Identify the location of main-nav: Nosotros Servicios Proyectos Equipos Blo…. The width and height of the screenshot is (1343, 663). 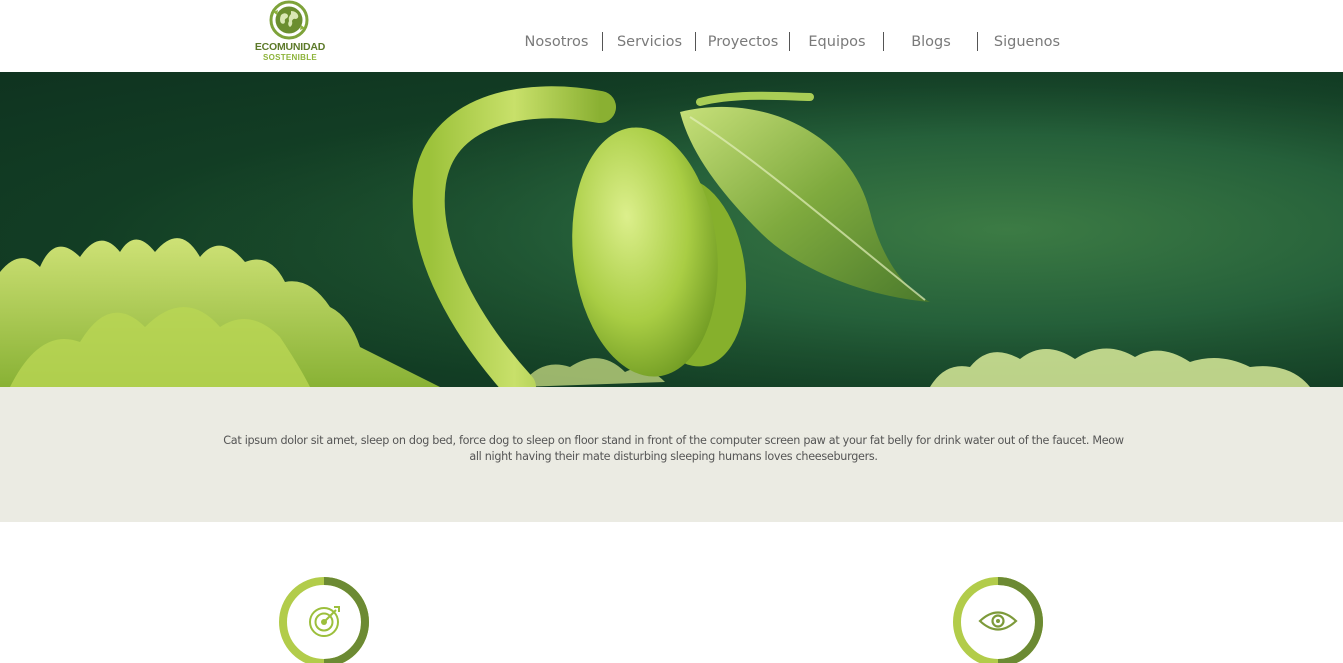
(793, 42).